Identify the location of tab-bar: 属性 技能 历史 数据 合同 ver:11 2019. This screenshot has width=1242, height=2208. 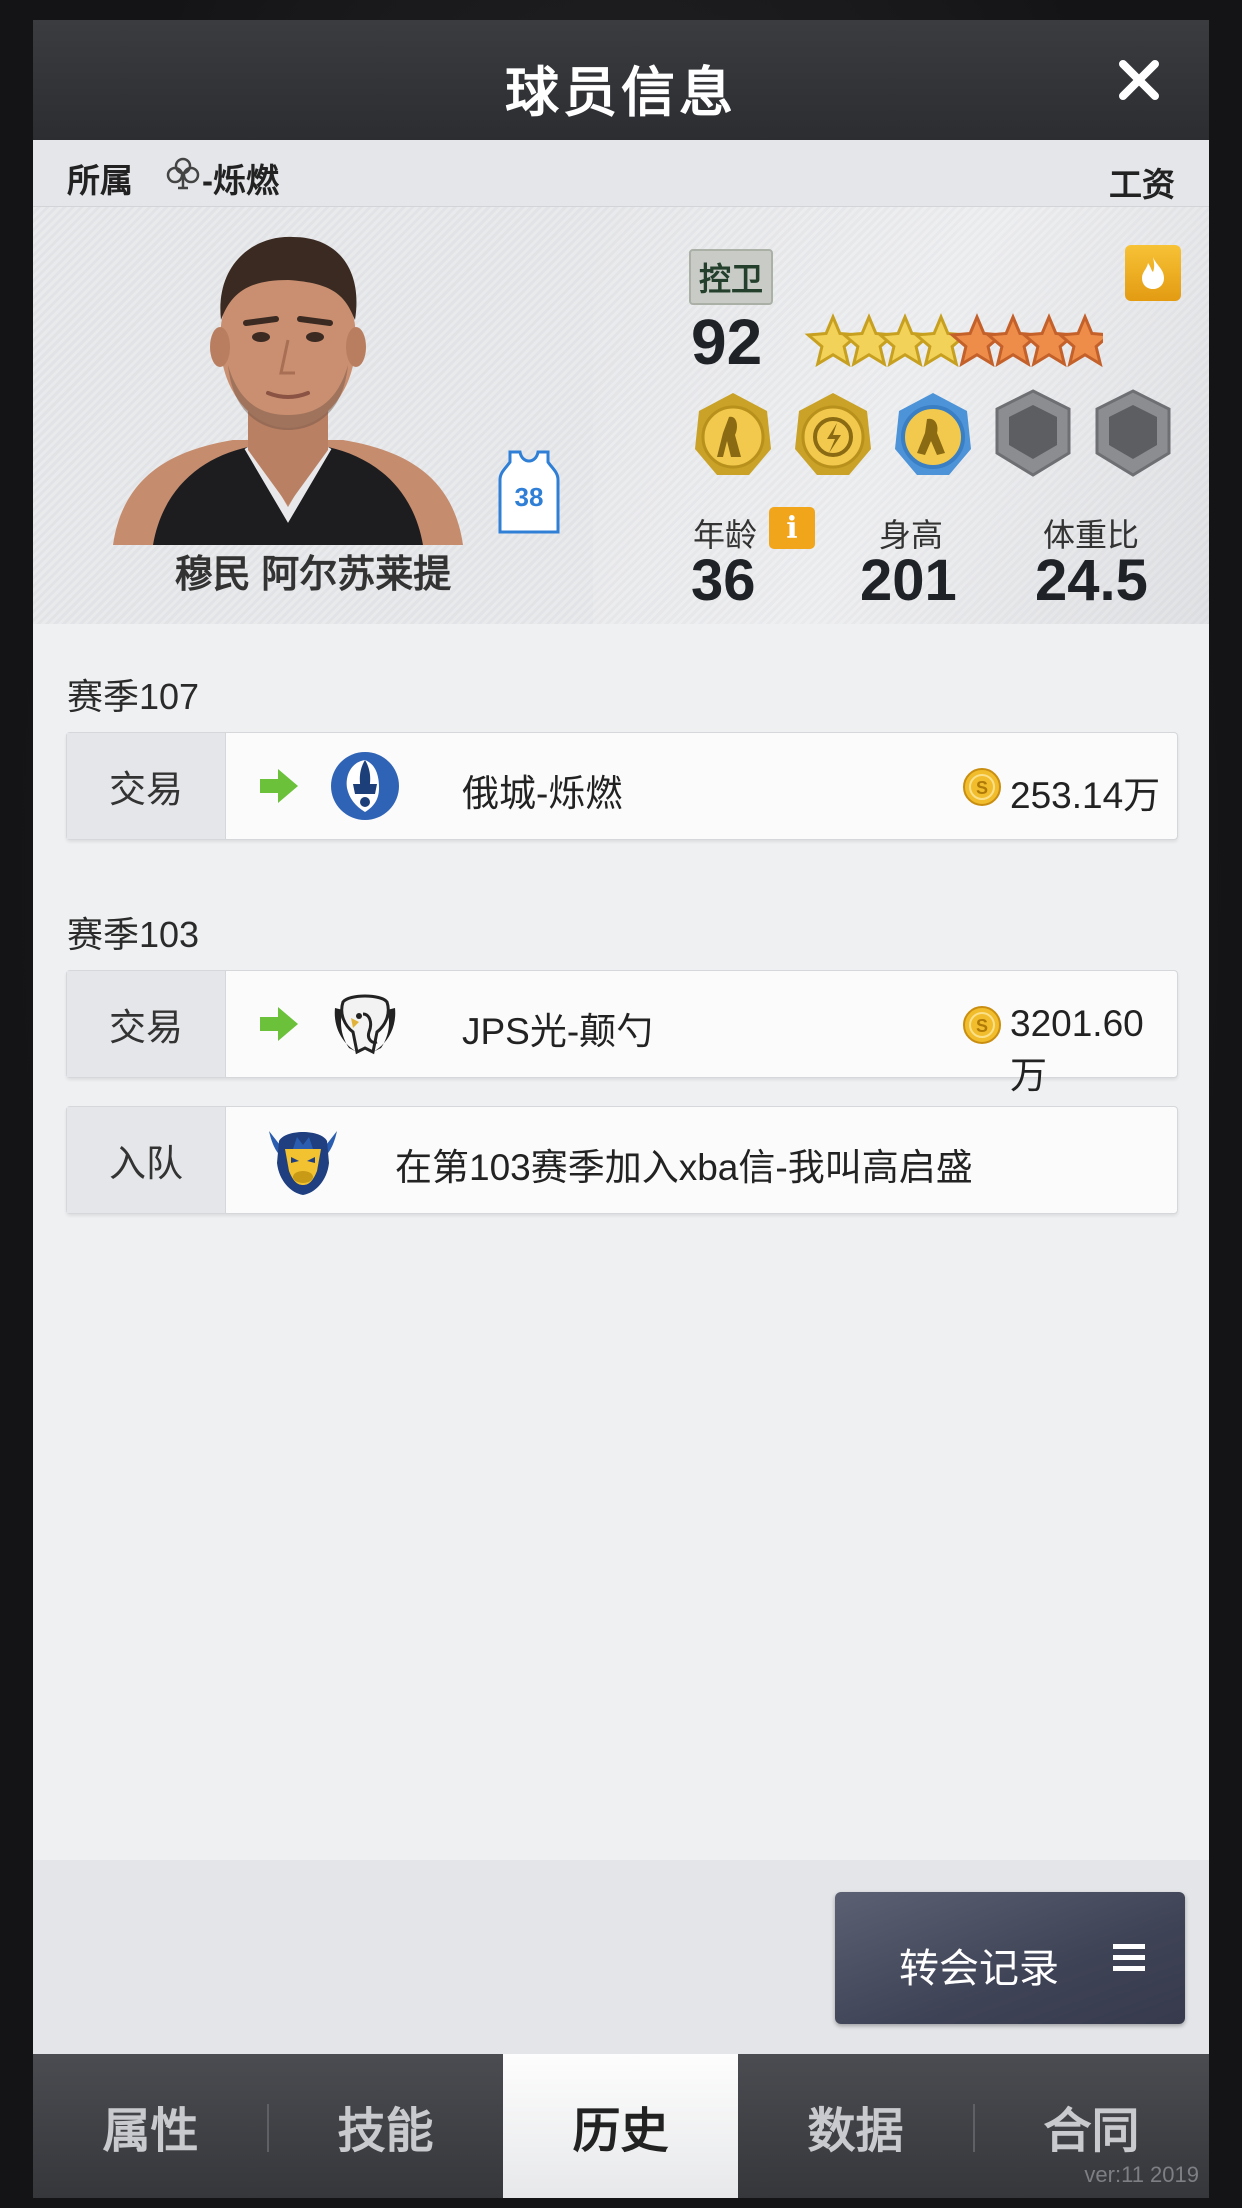
(621, 2126).